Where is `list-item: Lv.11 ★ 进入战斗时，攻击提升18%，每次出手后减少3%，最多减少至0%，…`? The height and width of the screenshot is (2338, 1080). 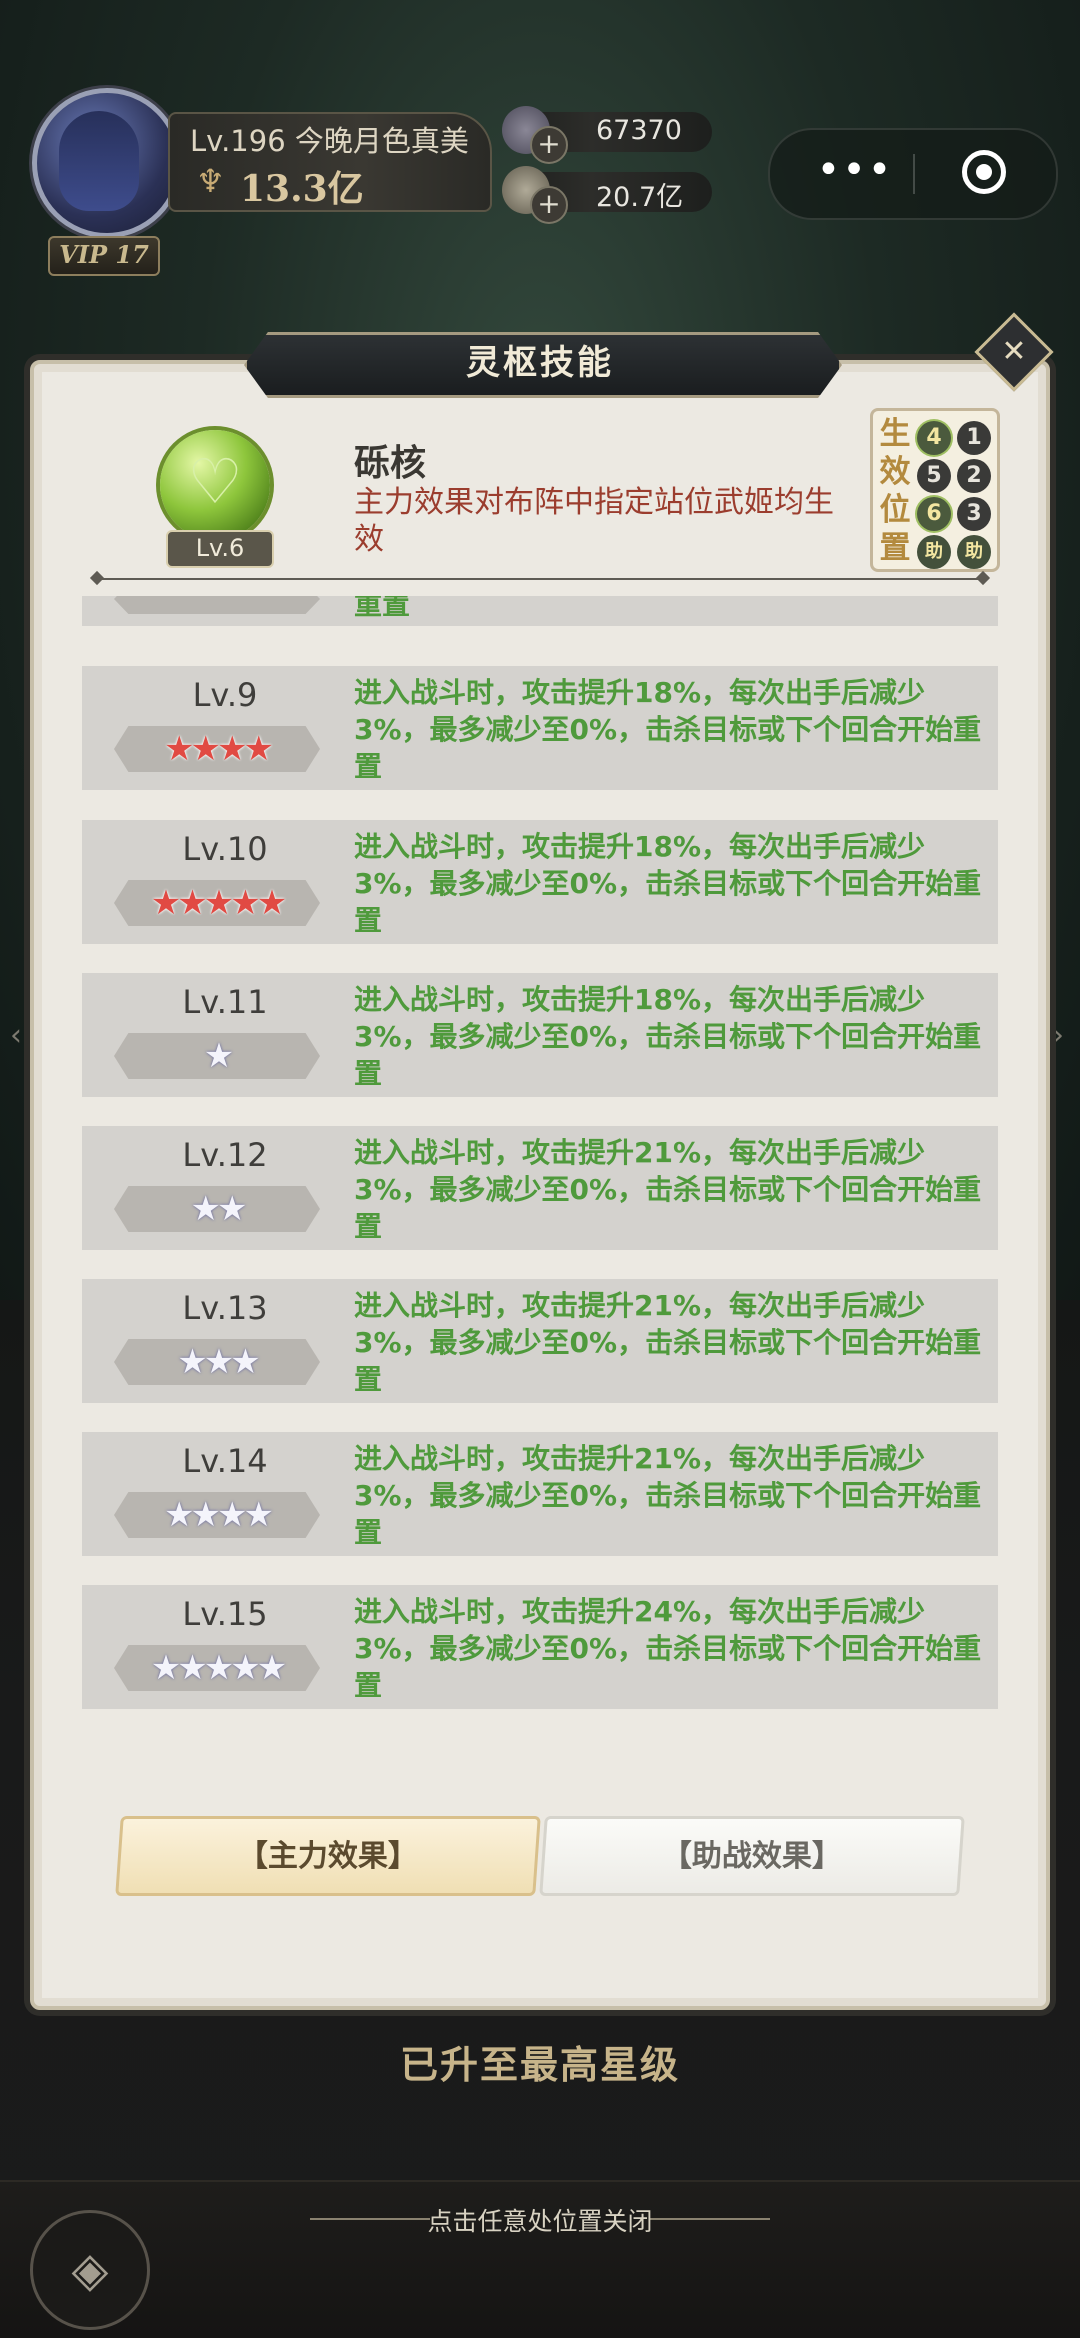 list-item: Lv.11 ★ 进入战斗时，攻击提升18%，每次出手后减少3%，最多减少至0%，… is located at coordinates (540, 1035).